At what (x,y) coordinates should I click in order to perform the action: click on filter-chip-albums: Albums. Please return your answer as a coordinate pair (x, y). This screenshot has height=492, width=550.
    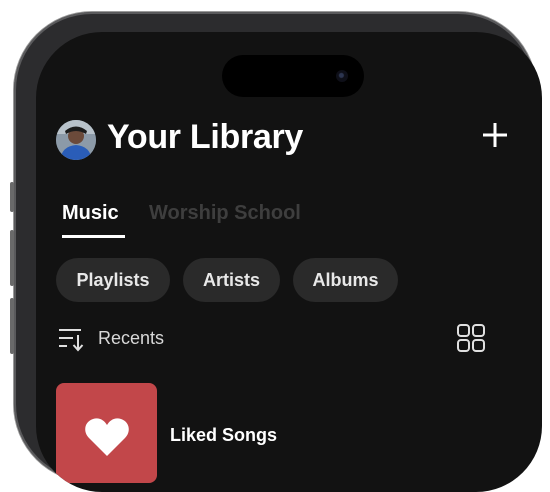
    Looking at the image, I should click on (345, 280).